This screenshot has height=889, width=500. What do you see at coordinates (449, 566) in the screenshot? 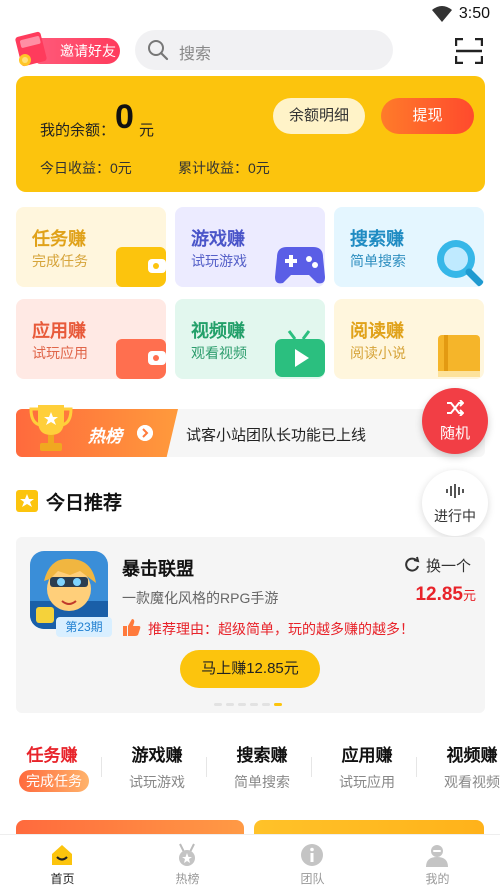
I see `swap-label: 换一个` at bounding box center [449, 566].